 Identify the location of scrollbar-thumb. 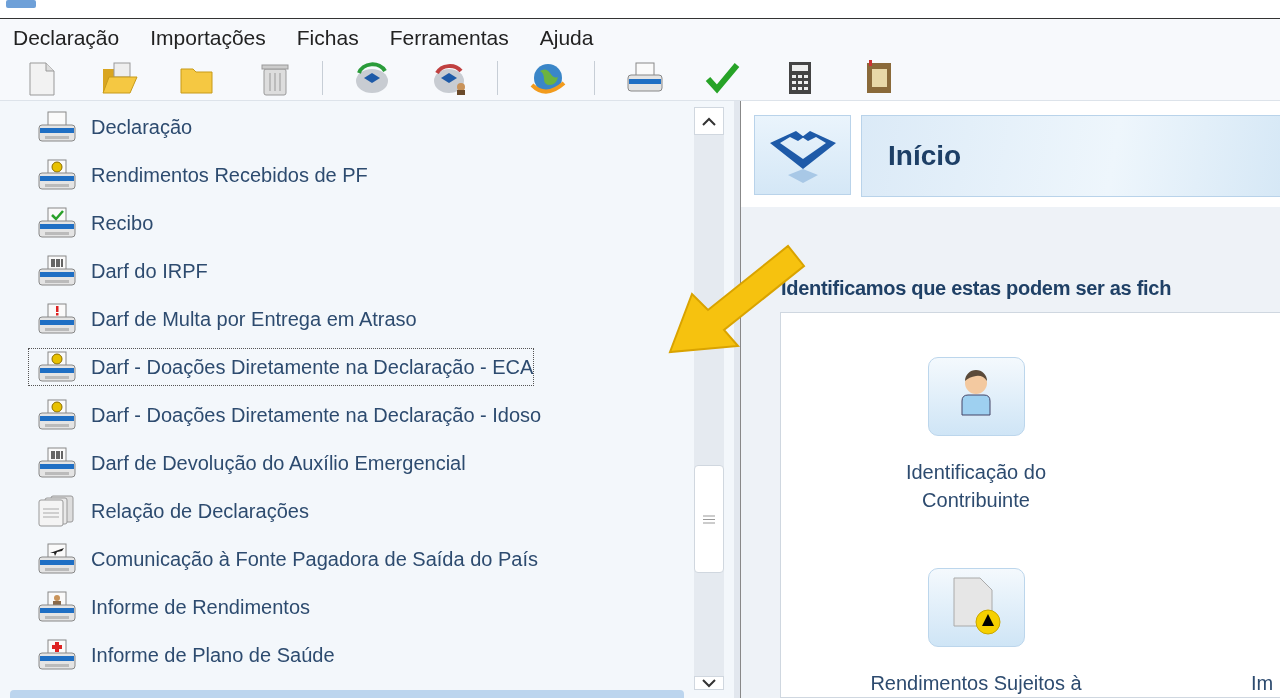
(709, 519).